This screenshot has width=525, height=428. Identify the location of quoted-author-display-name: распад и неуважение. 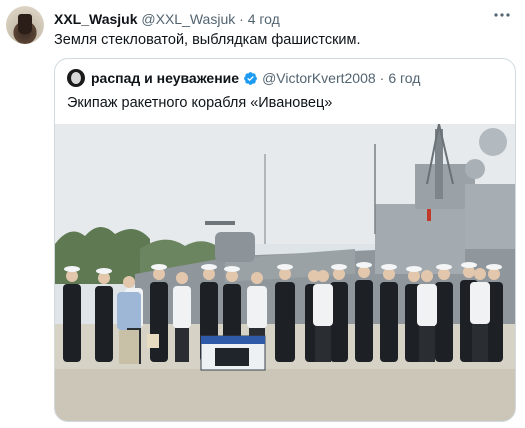
(165, 78).